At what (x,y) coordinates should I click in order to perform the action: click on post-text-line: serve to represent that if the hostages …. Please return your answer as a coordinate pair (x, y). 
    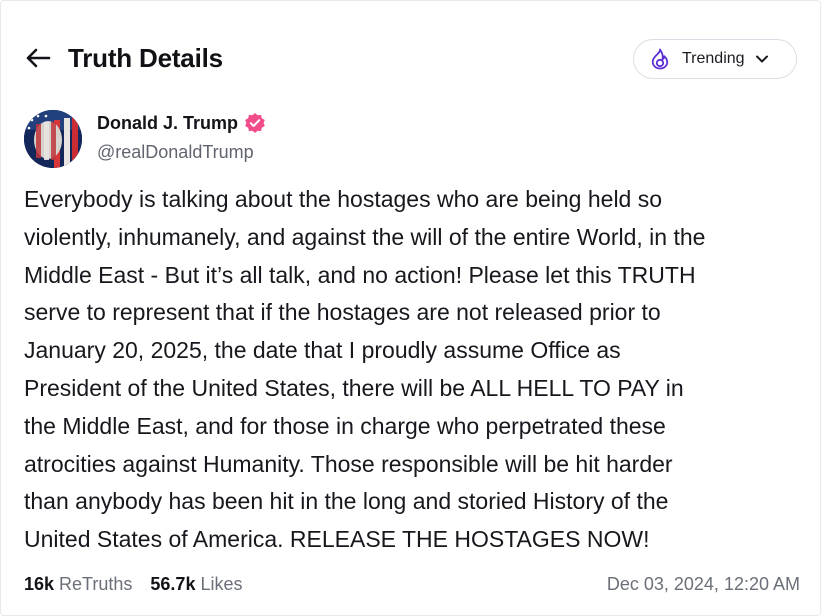
    Looking at the image, I should click on (342, 312).